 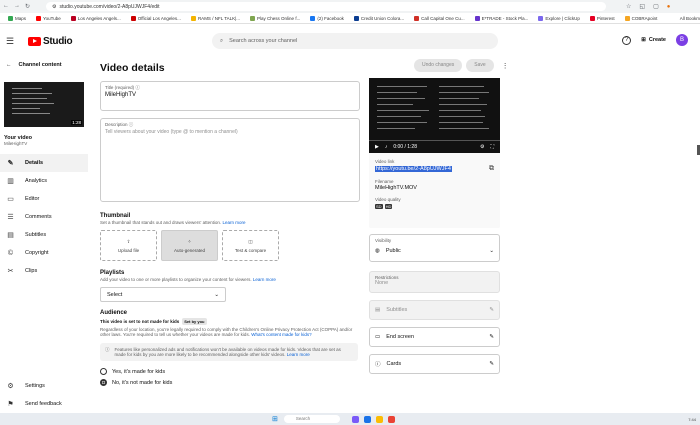 I want to click on save-button: Save, so click(x=480, y=65).